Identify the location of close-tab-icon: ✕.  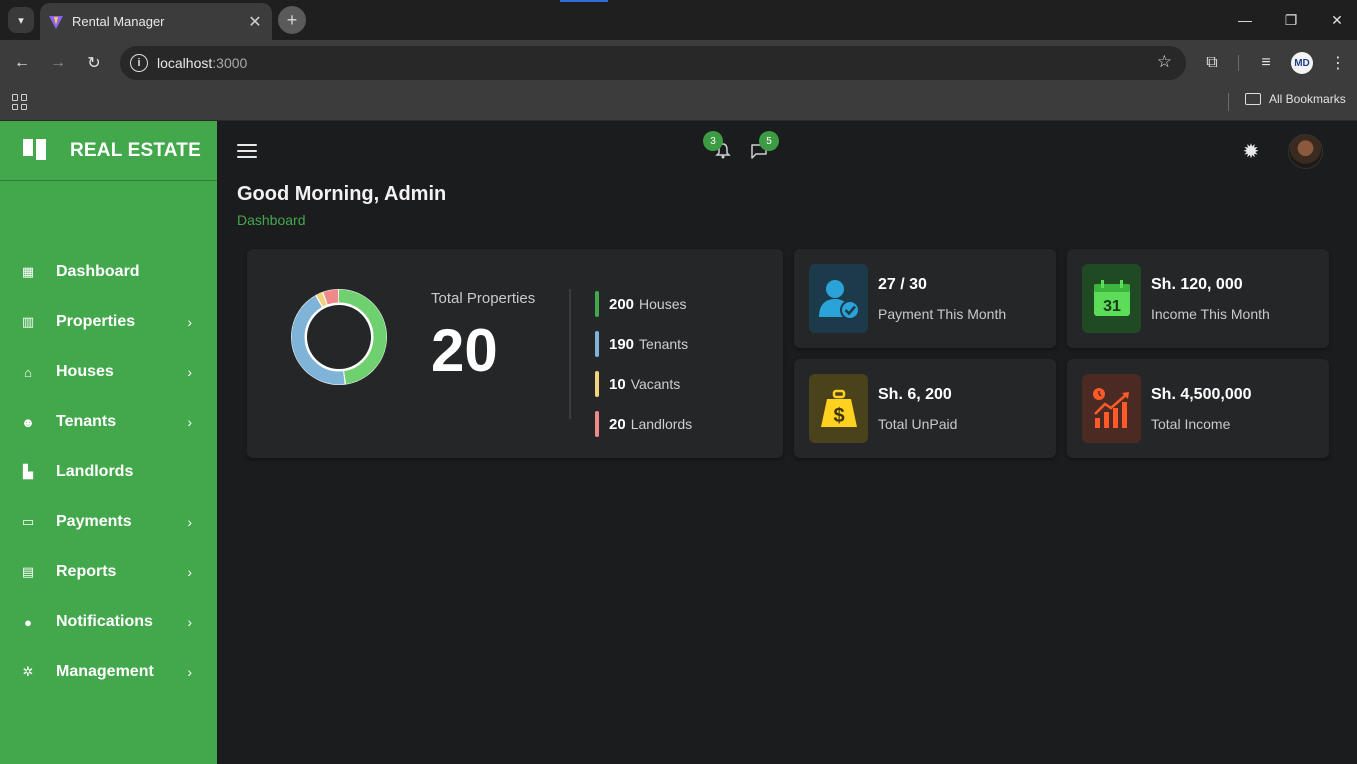
(255, 22).